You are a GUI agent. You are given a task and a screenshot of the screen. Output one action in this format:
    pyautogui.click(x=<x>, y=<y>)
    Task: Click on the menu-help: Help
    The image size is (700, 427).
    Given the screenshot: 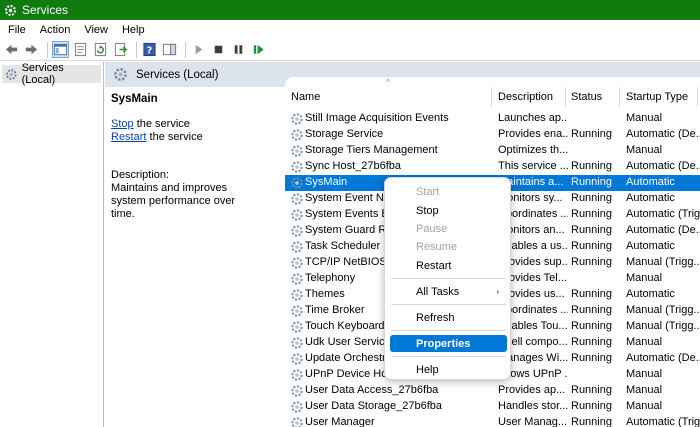 What is the action you would take?
    pyautogui.click(x=133, y=30)
    